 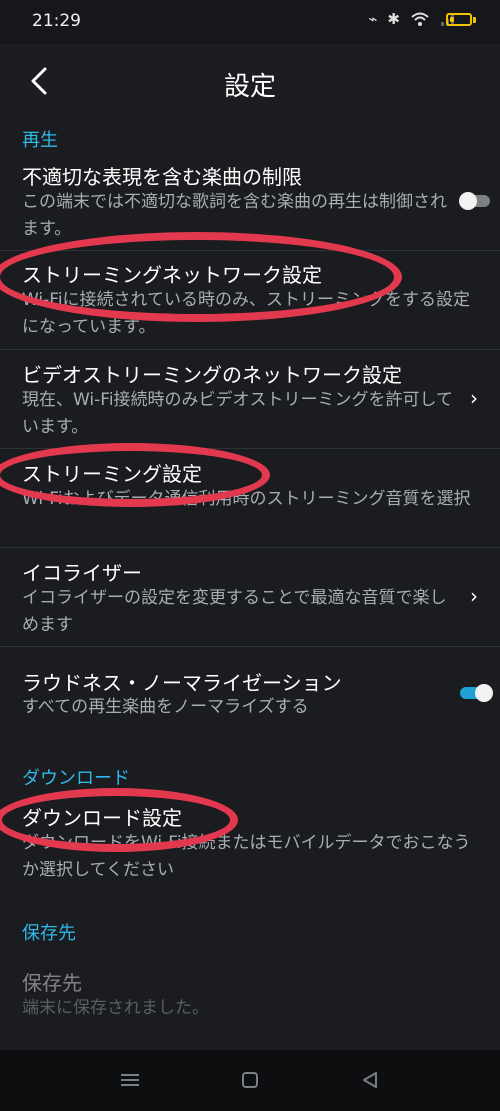 What do you see at coordinates (246, 499) in the screenshot?
I see `item-subtitle: Wi-Fiおよびデータ通信利用時のストリーミング音質を選択` at bounding box center [246, 499].